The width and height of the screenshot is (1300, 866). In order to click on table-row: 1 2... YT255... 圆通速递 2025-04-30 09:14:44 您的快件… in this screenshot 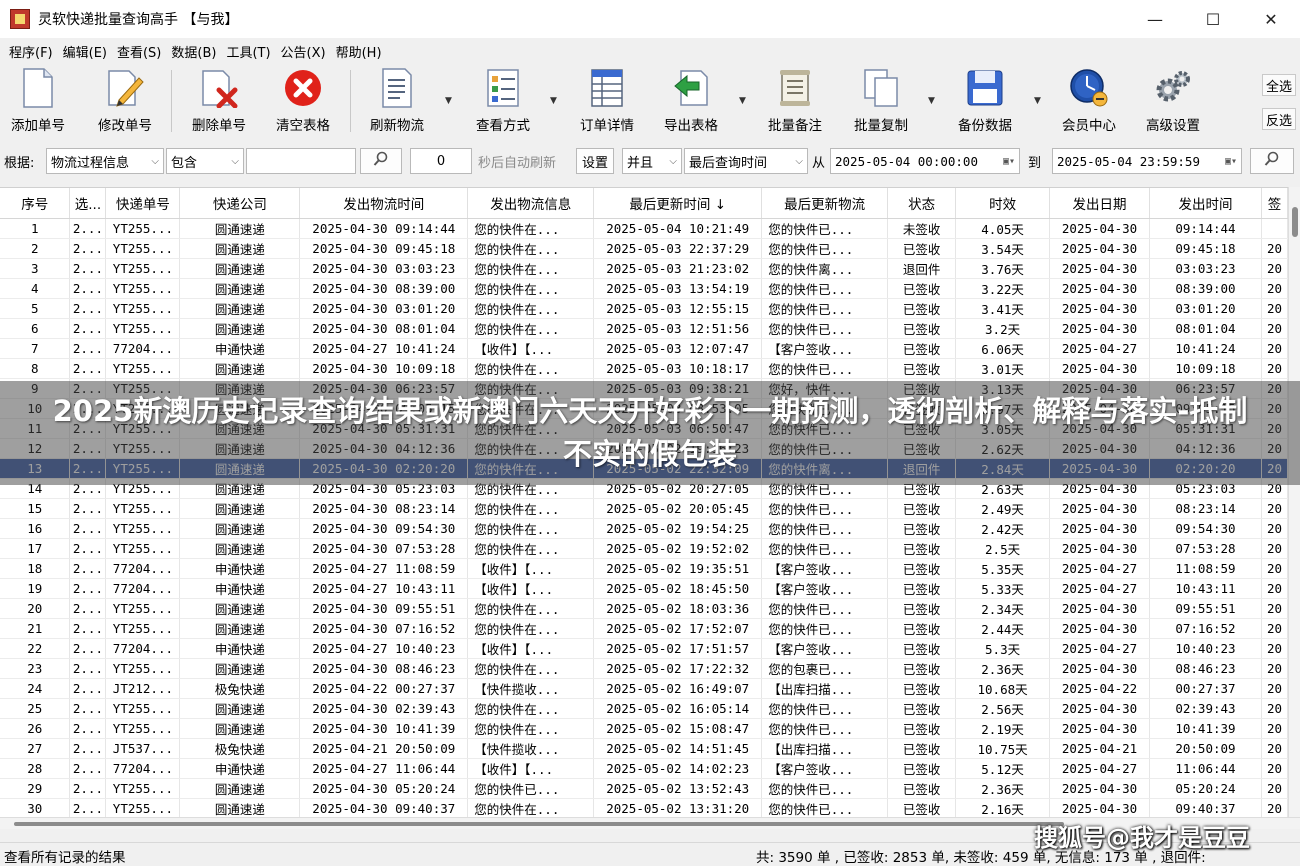, I will do `click(644, 228)`.